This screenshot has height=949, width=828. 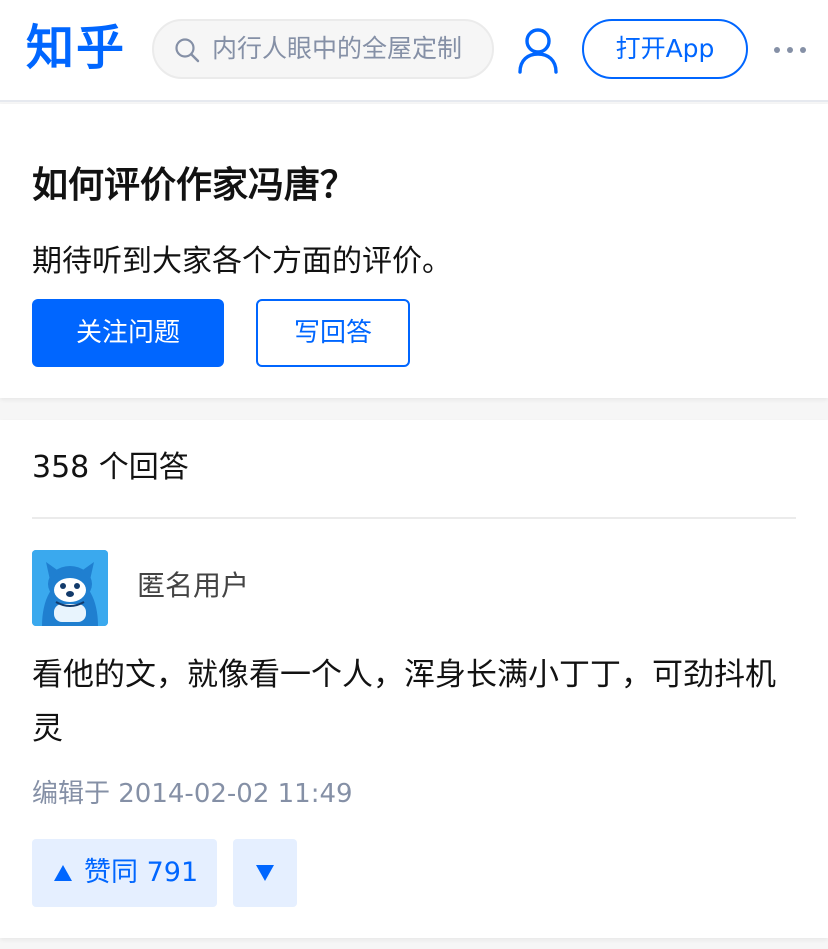 What do you see at coordinates (194, 186) in the screenshot?
I see `question-title: 如何评价作家冯唐？` at bounding box center [194, 186].